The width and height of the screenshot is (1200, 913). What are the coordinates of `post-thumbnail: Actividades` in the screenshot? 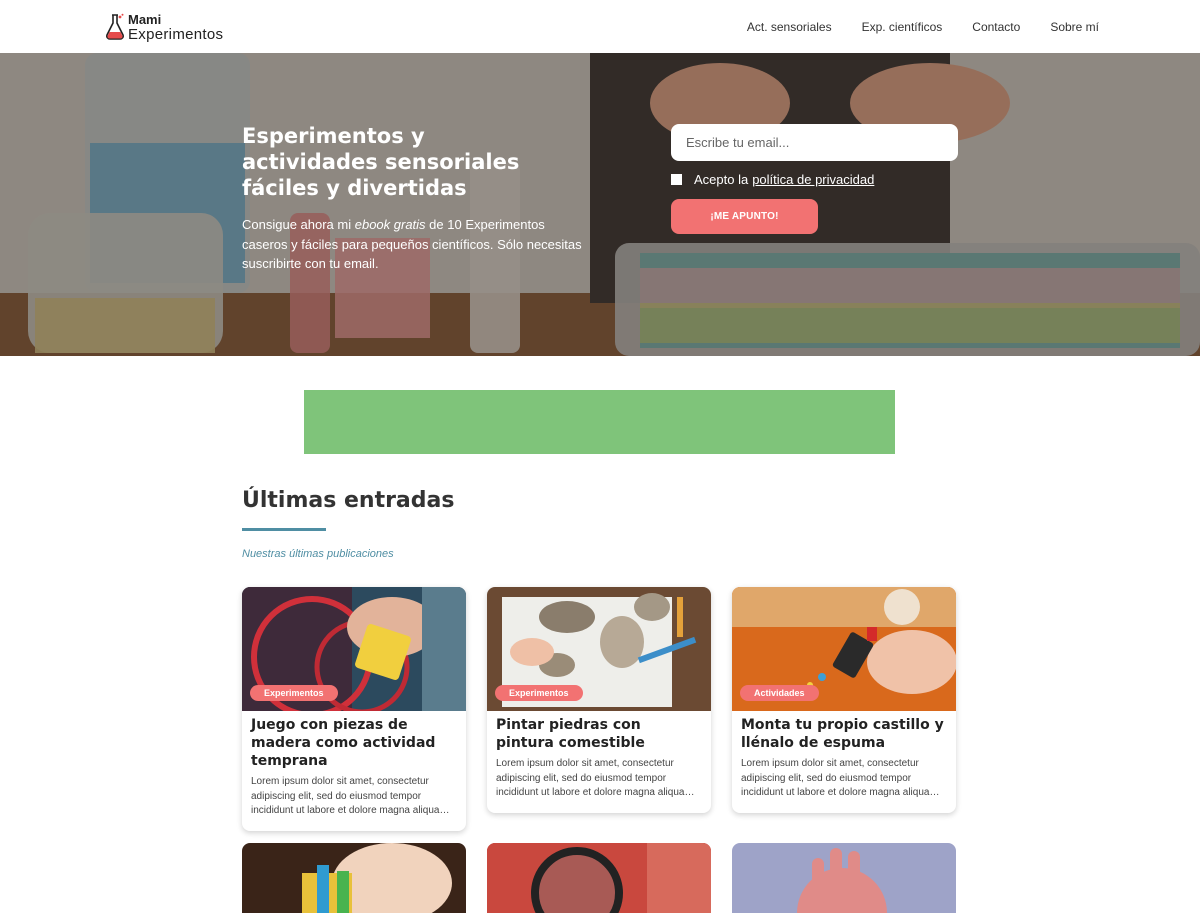 It's located at (844, 649).